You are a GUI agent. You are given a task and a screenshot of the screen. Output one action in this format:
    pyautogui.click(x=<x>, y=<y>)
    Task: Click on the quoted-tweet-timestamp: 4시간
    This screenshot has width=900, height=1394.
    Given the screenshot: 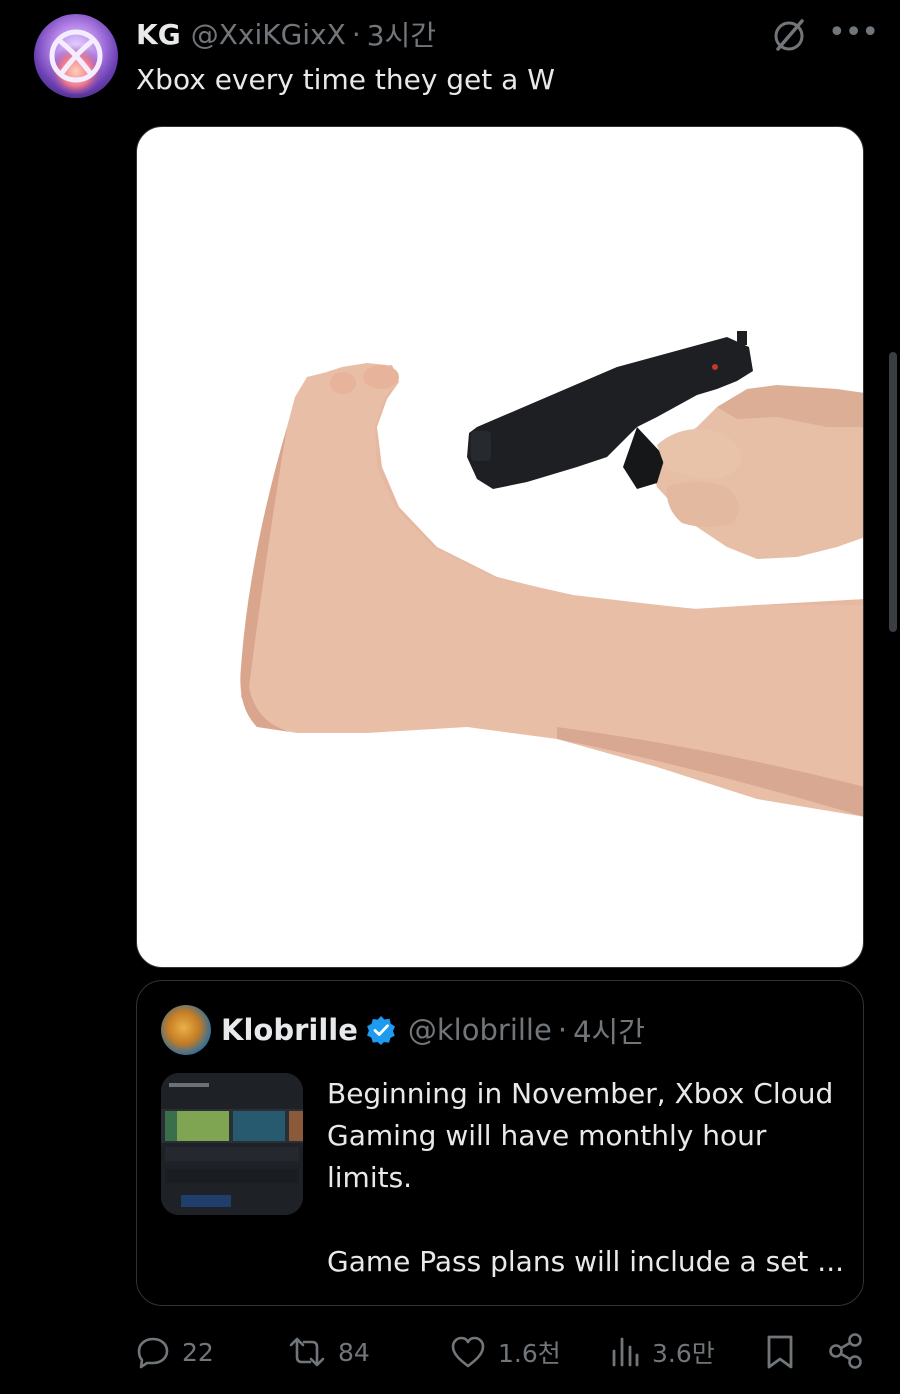 What is the action you would take?
    pyautogui.click(x=609, y=1030)
    